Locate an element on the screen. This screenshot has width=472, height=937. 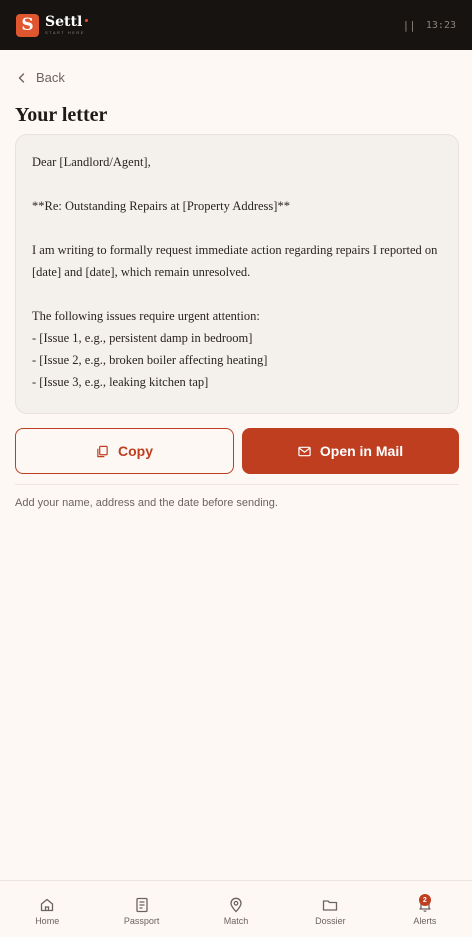
location-pin-icon is located at coordinates (236, 905).